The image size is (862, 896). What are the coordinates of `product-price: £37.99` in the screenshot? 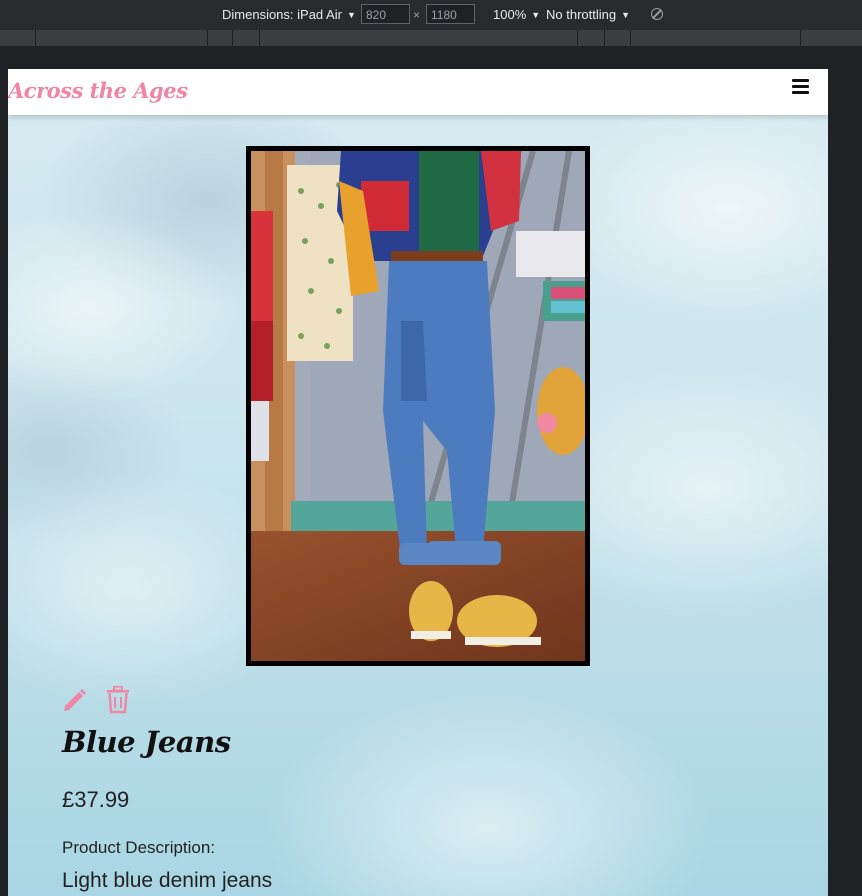 It's located at (96, 799).